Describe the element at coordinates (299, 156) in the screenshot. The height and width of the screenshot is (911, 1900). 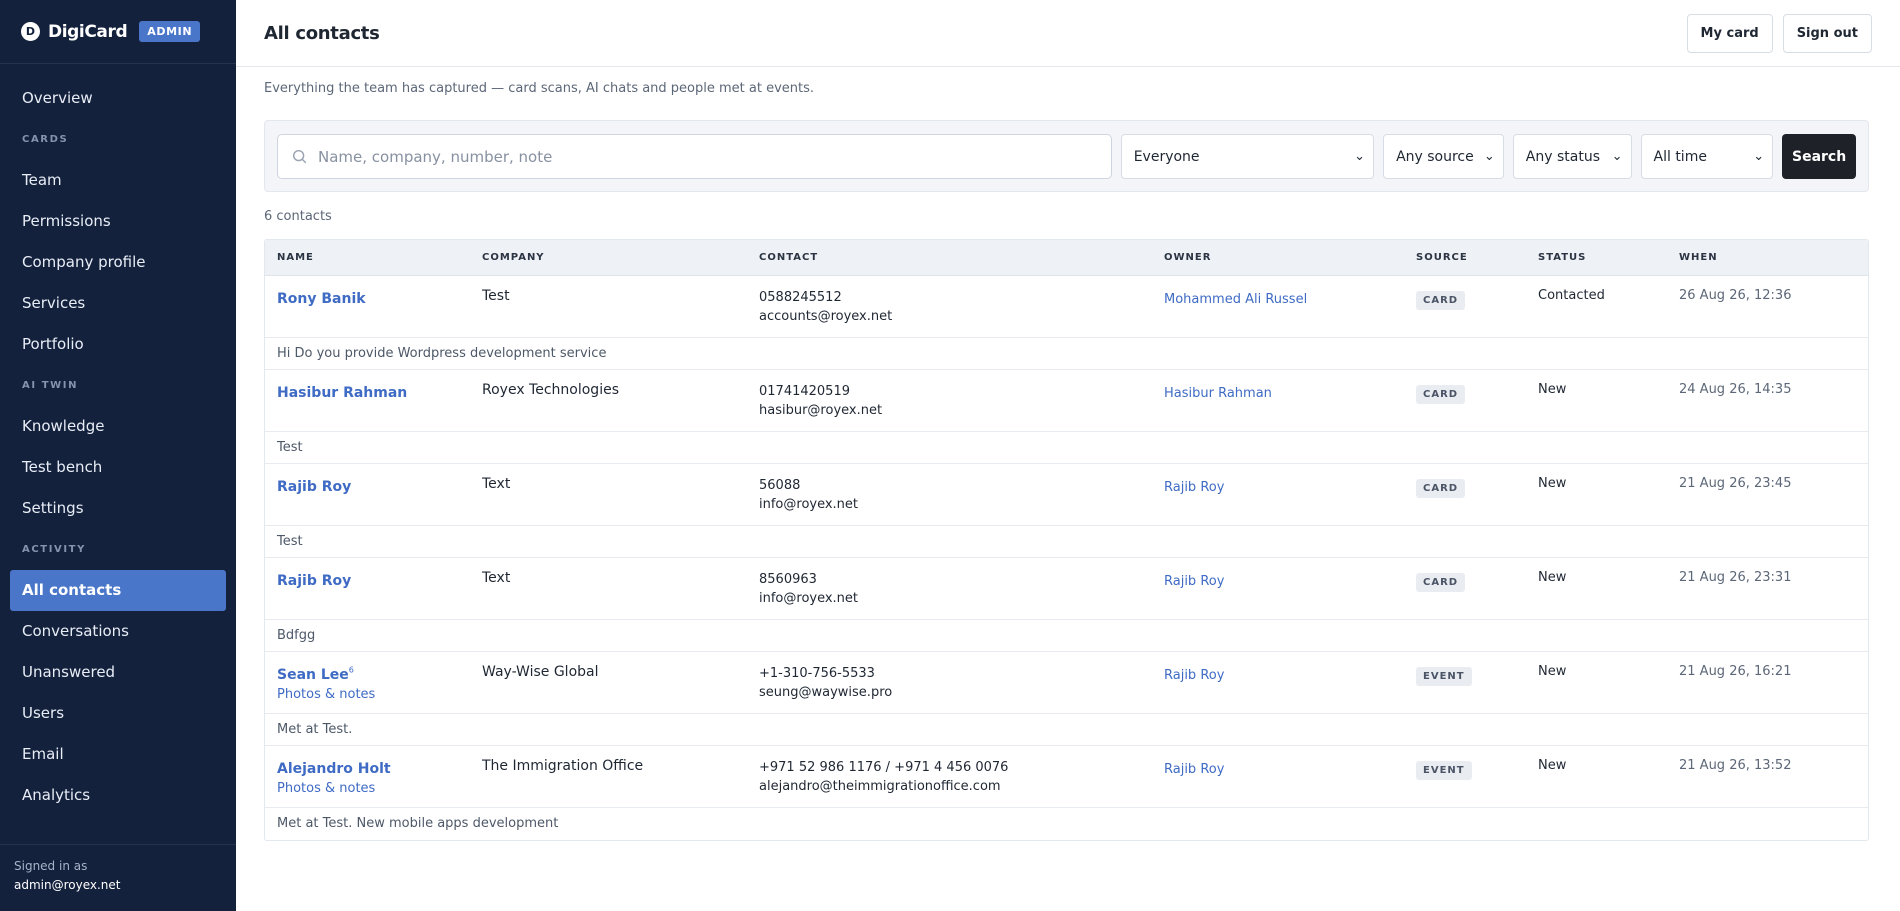
I see `search-icon` at that location.